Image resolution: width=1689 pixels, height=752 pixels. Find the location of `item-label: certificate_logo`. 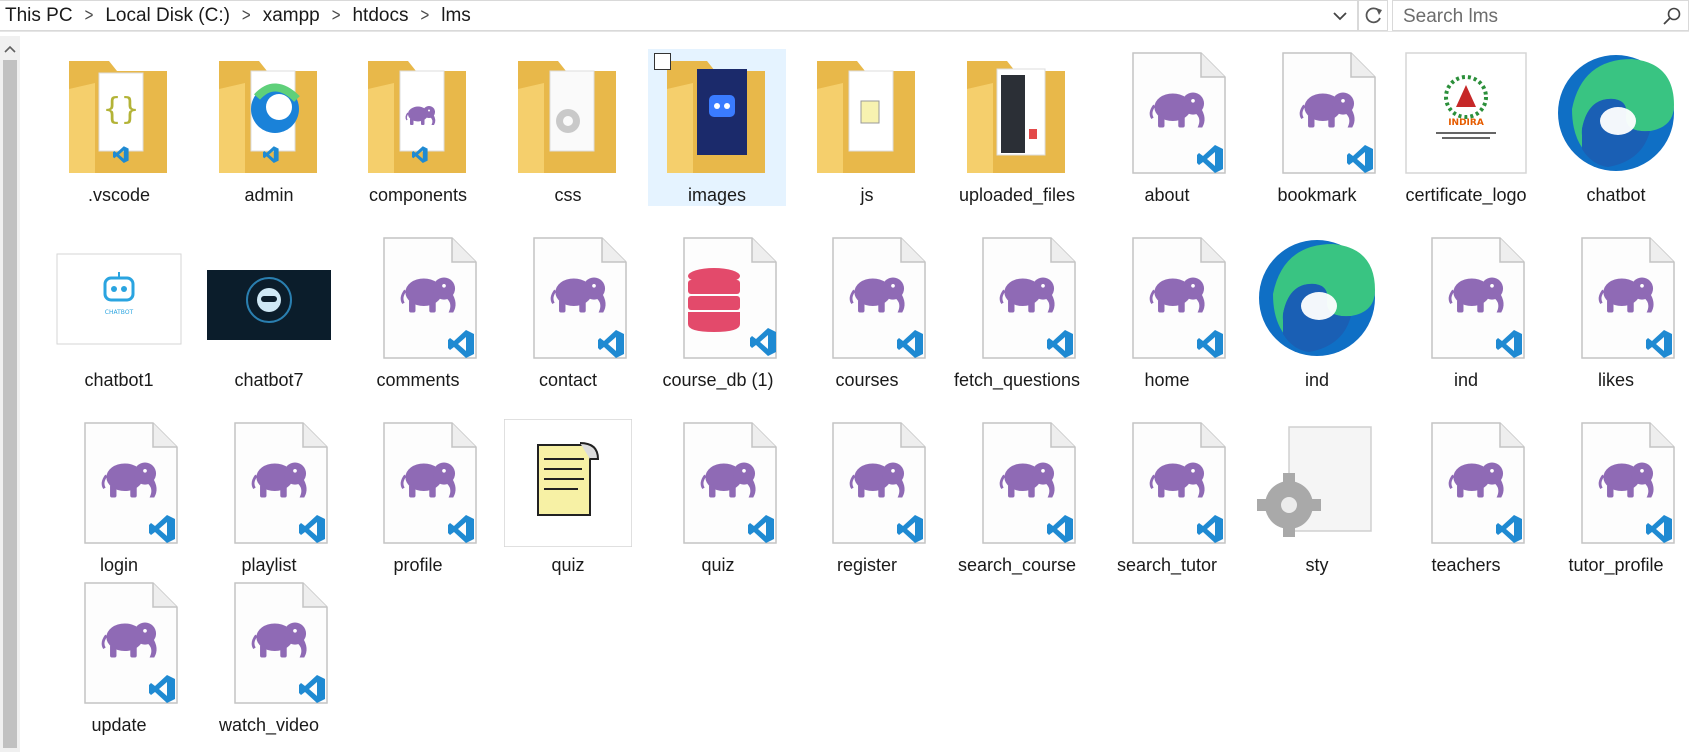

item-label: certificate_logo is located at coordinates (1466, 195).